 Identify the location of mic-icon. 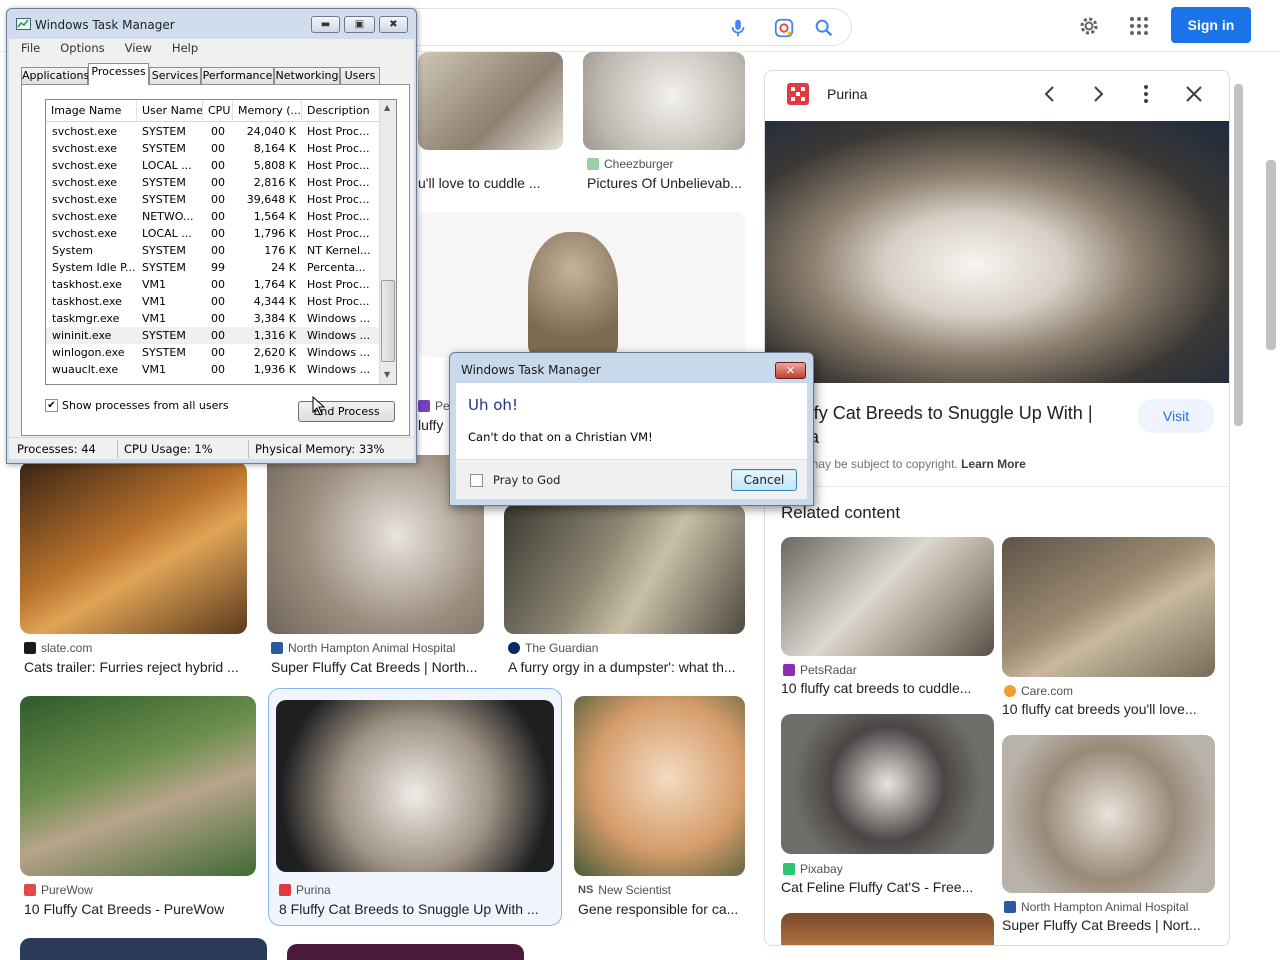
(738, 28).